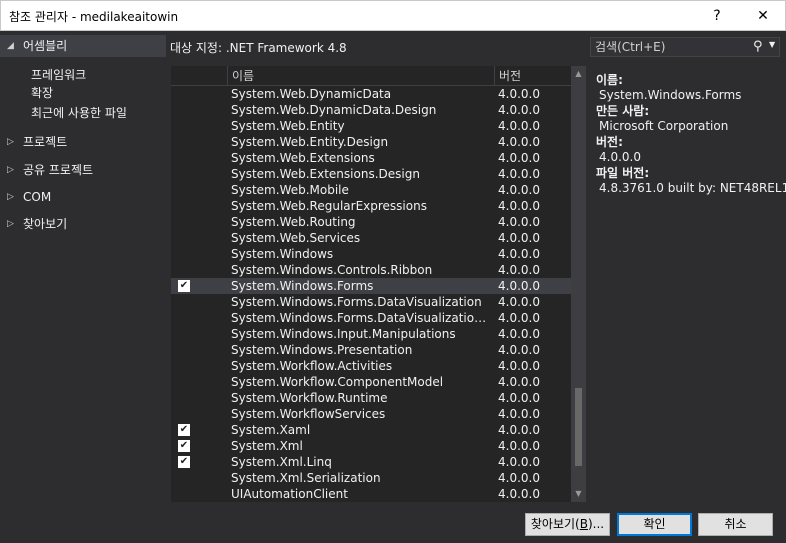 Image resolution: width=786 pixels, height=543 pixels. Describe the element at coordinates (555, 524) in the screenshot. I see `browse-button-prefix: 찾아보기(` at that location.